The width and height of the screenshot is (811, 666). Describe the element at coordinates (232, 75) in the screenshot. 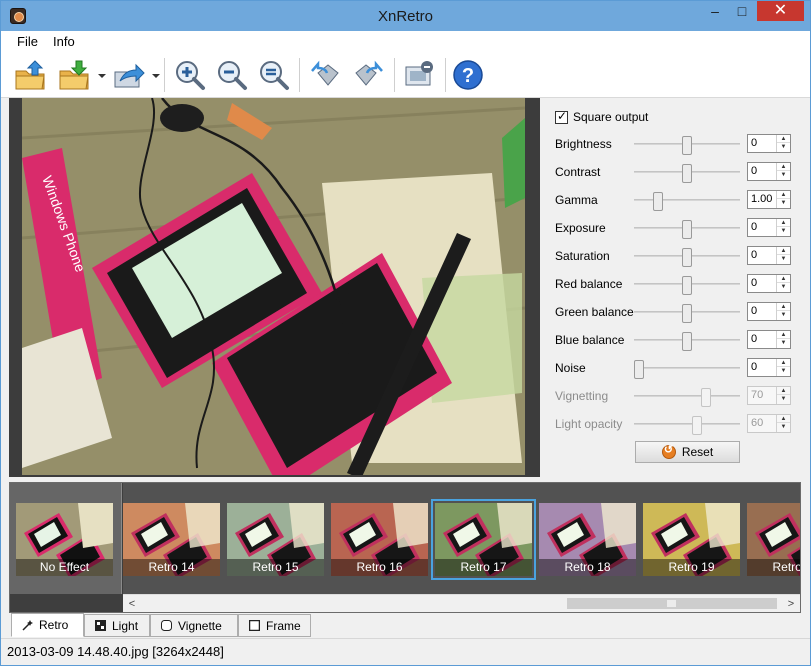

I see `zoom-out-button` at that location.